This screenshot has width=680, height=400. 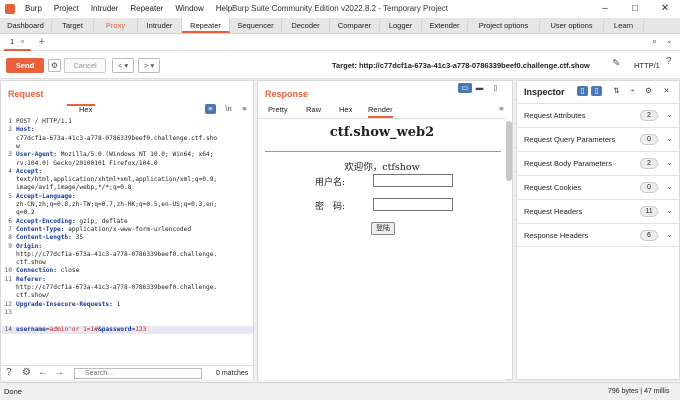 What do you see at coordinates (68, 305) in the screenshot?
I see `code-line: Upgrade-Insecure-Requests: 1` at bounding box center [68, 305].